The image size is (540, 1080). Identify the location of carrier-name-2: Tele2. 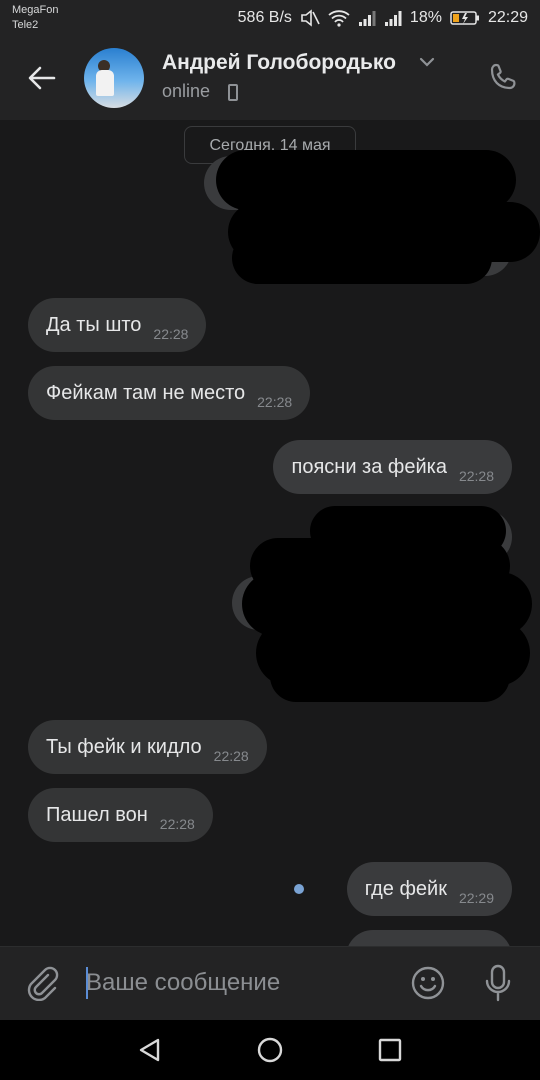
(25, 25).